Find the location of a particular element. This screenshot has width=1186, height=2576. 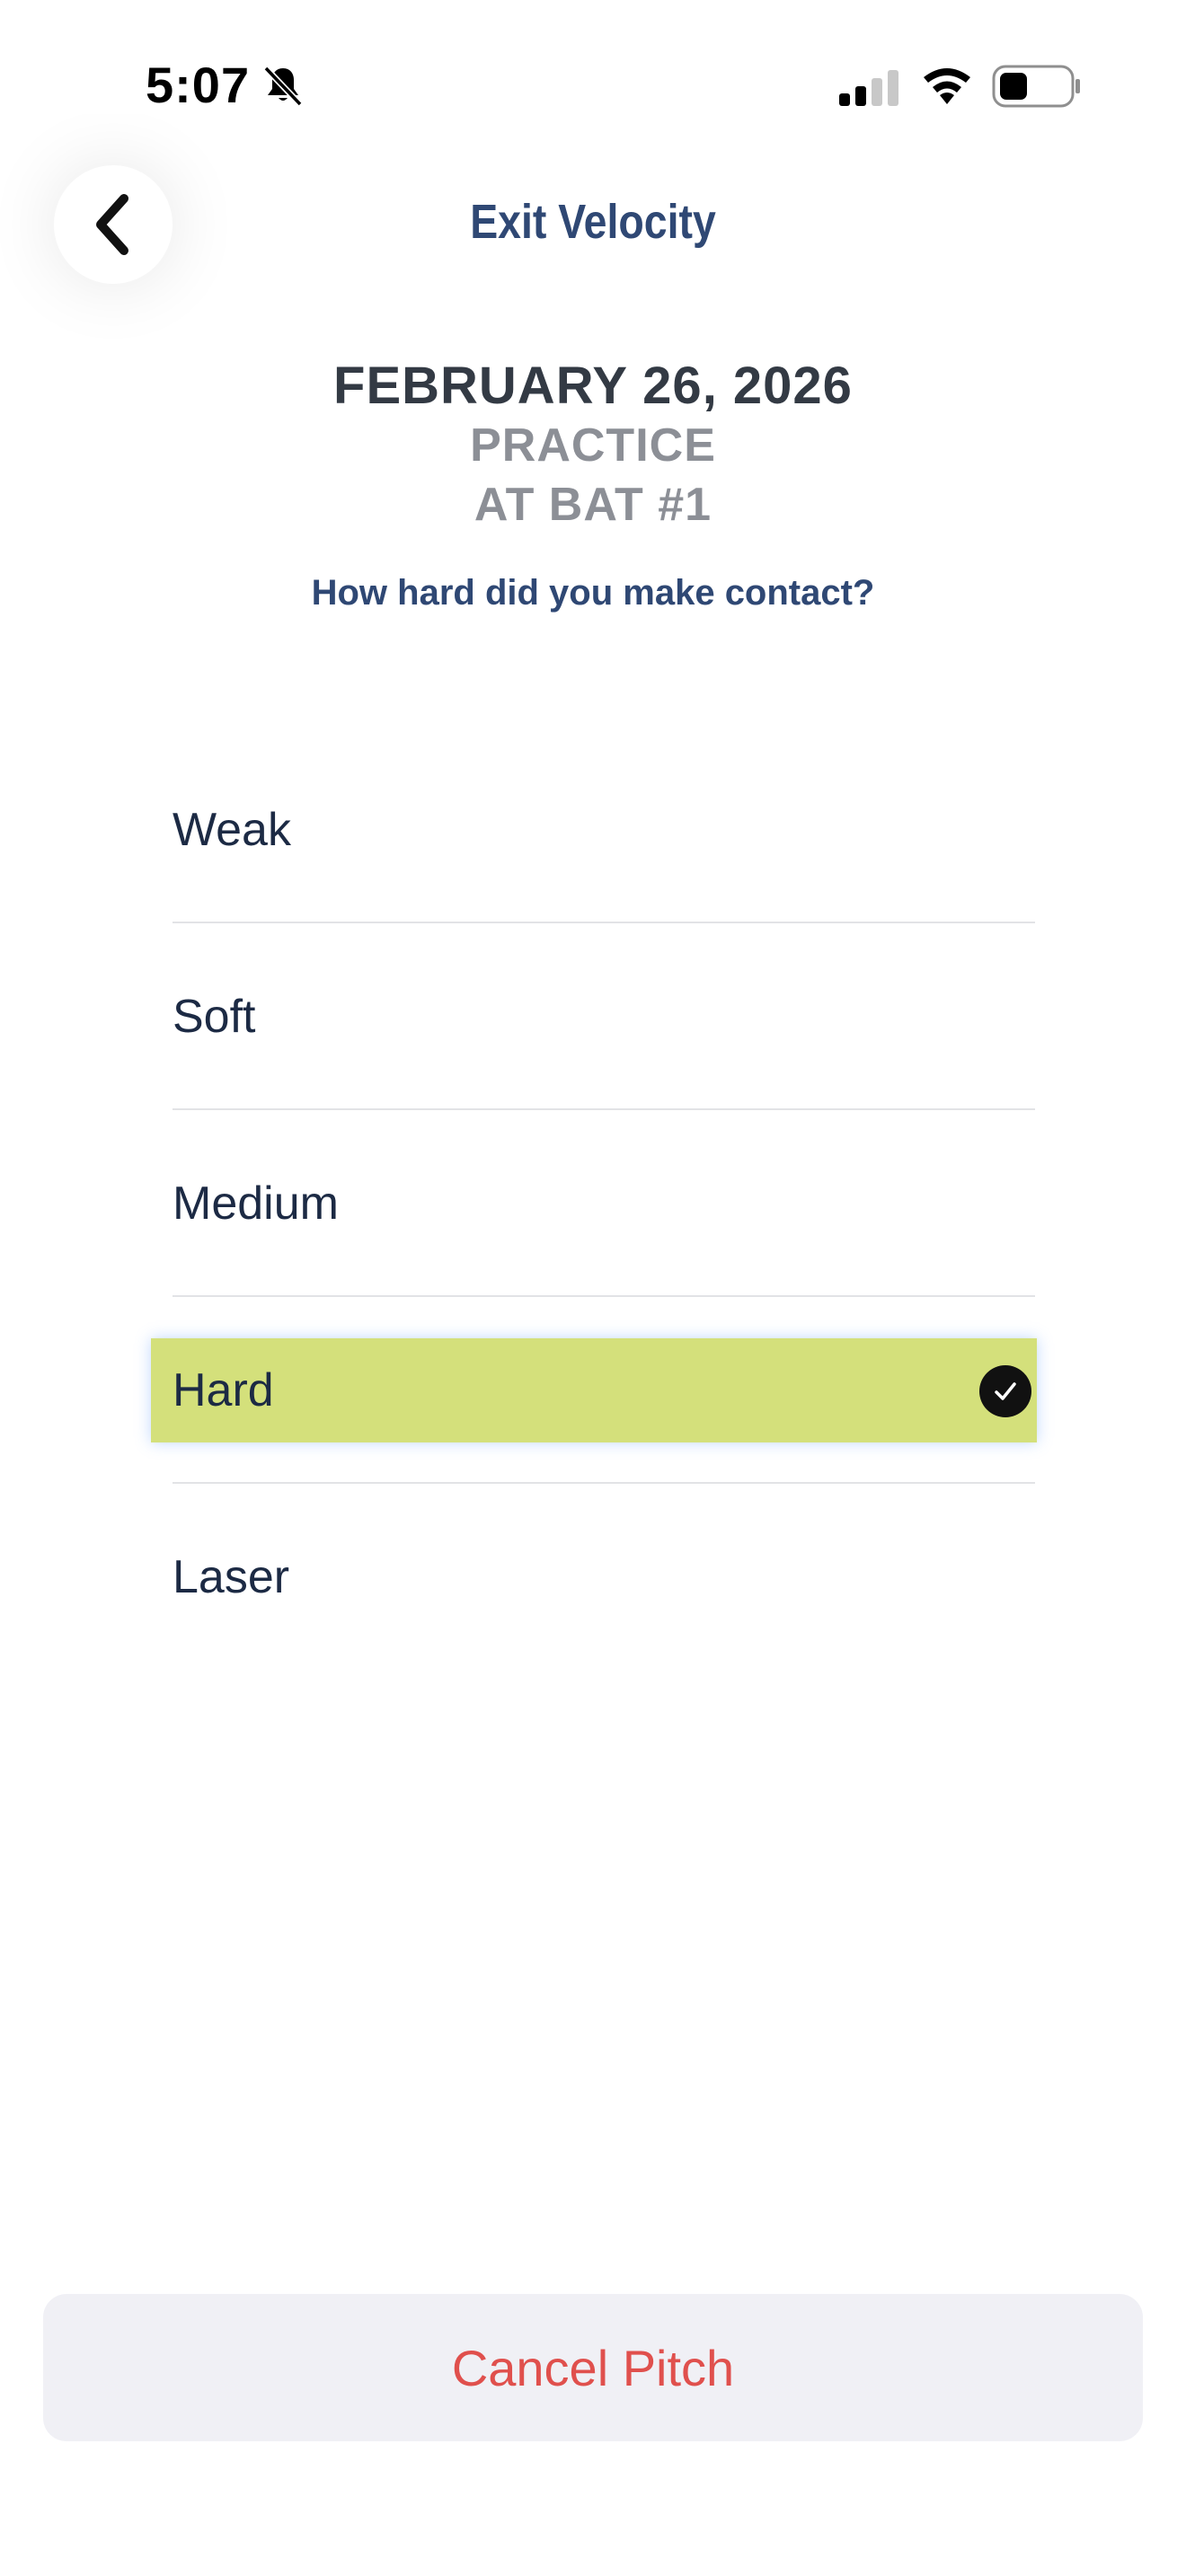

date-label: FEBRUARY 26, 2026 is located at coordinates (593, 386).